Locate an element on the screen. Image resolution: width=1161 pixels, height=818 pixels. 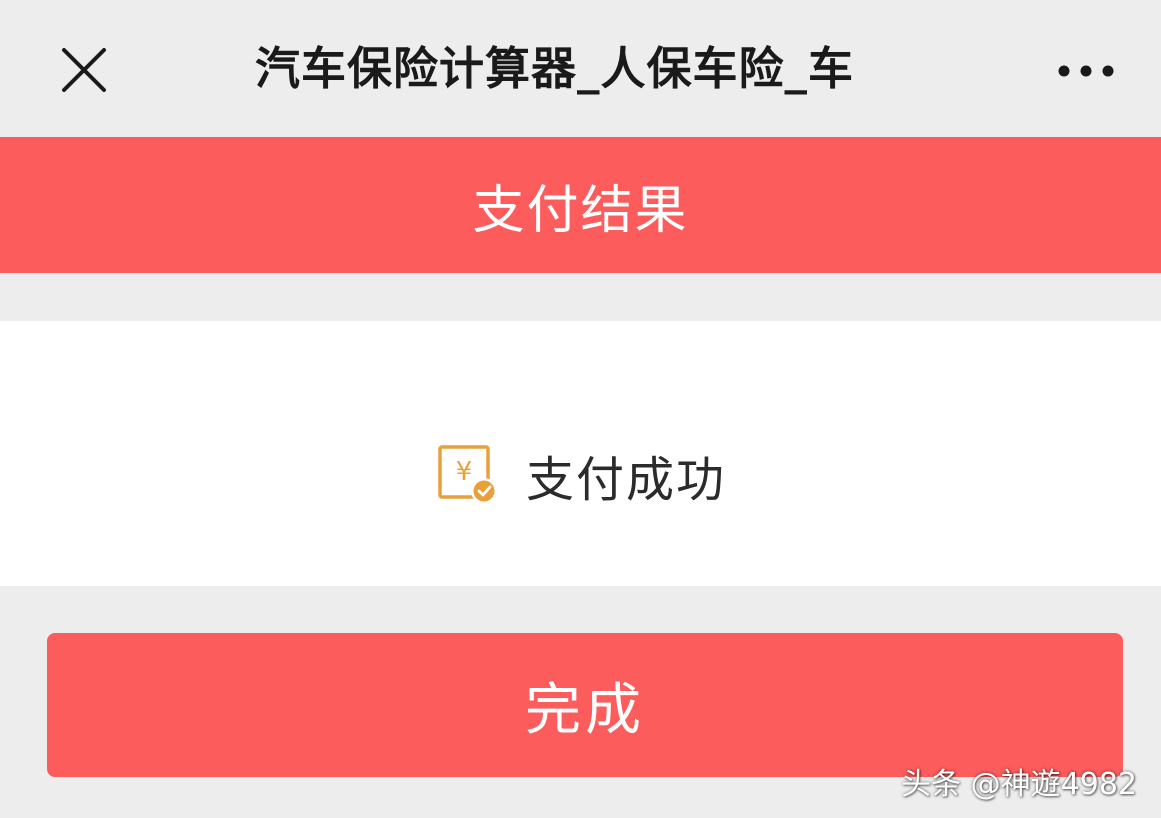
payment-status-row: ¥ 支付成功 is located at coordinates (581, 475).